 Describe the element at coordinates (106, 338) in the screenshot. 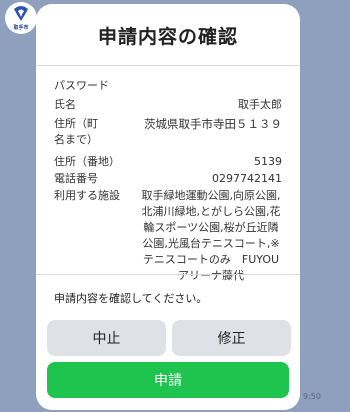

I see `cancel-button: 中止` at that location.